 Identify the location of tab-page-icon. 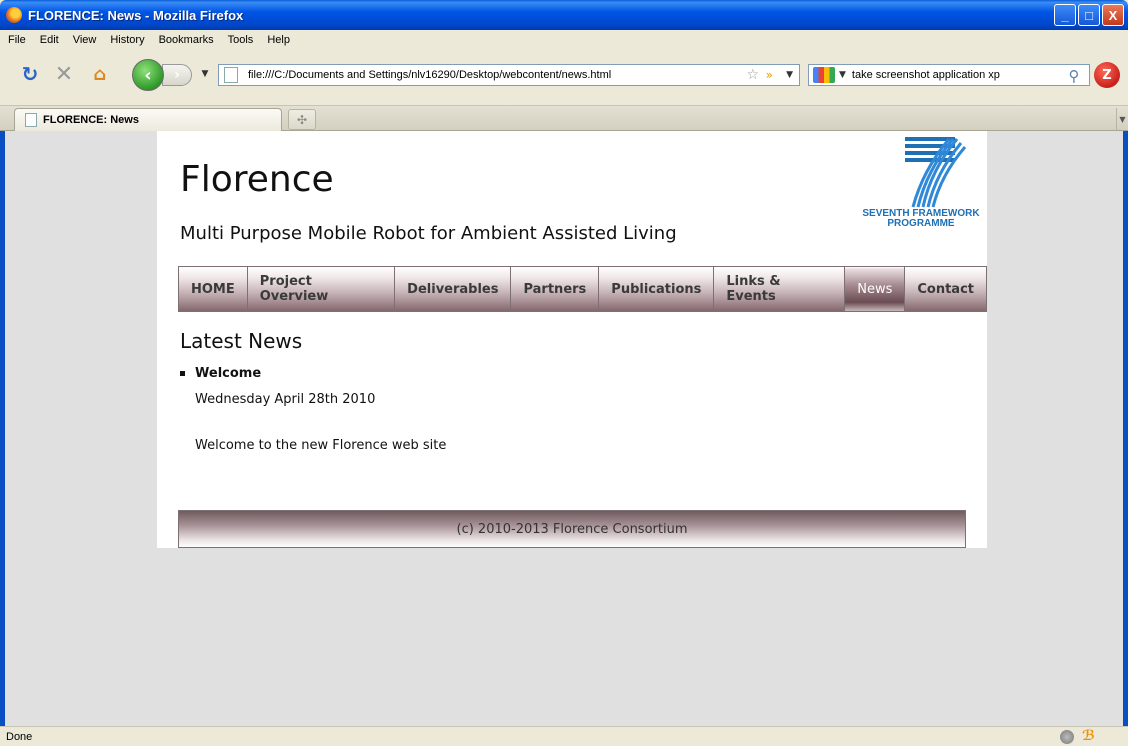
(31, 120).